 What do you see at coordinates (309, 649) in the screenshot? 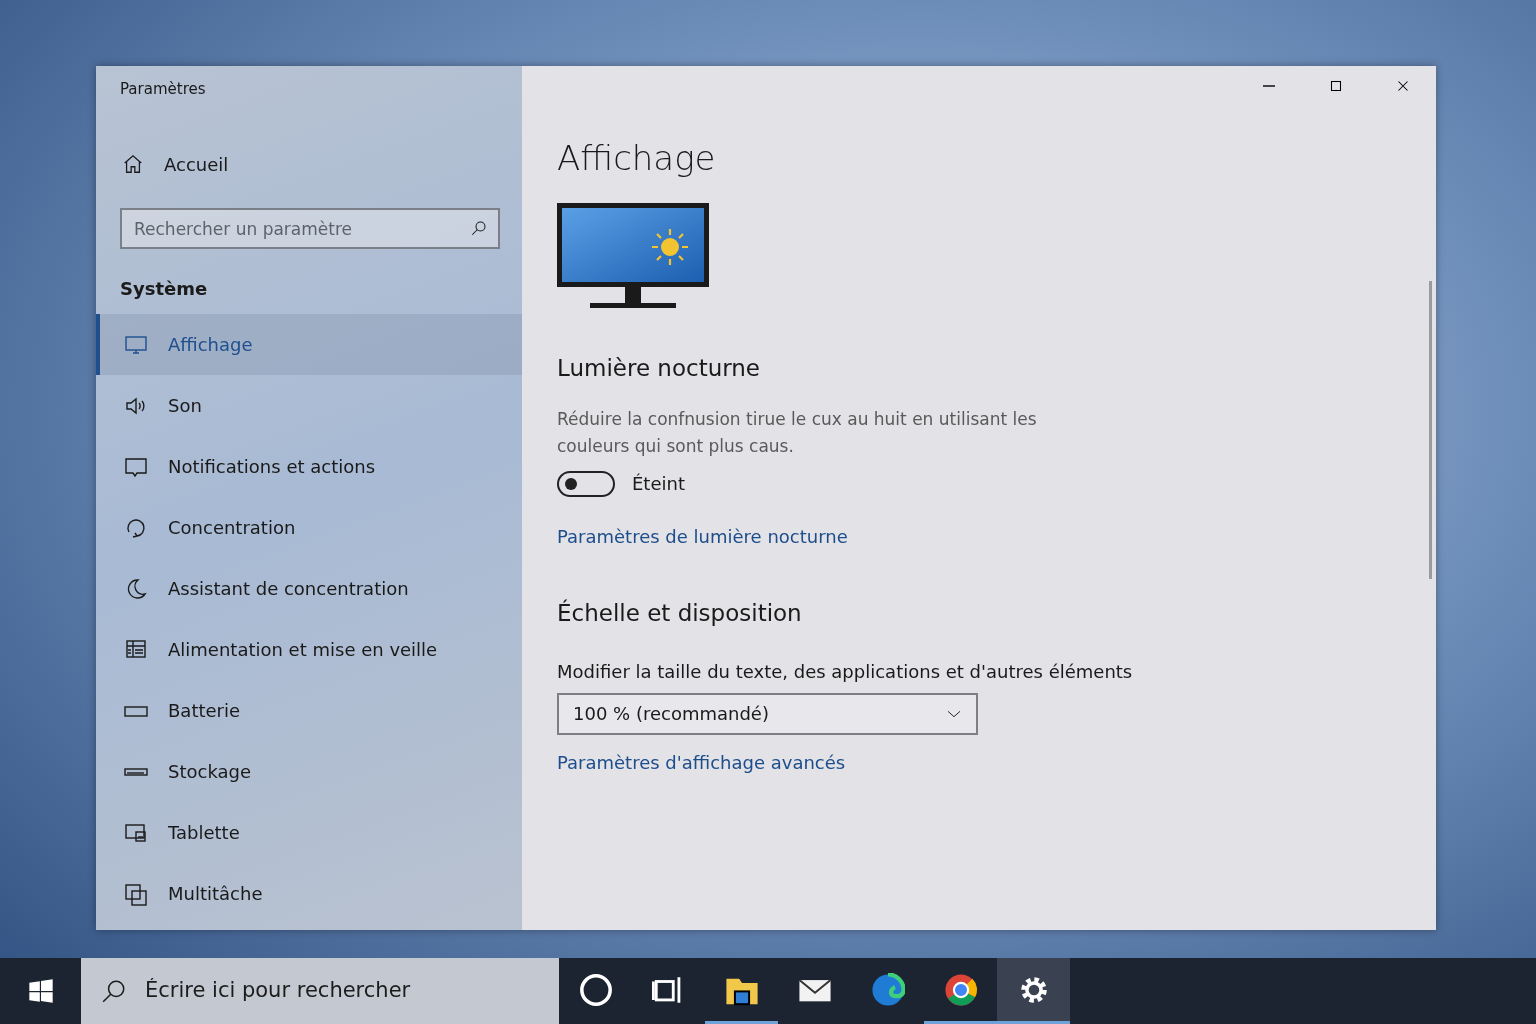
I see `sidebar-item: Alimentation et mise en veille` at bounding box center [309, 649].